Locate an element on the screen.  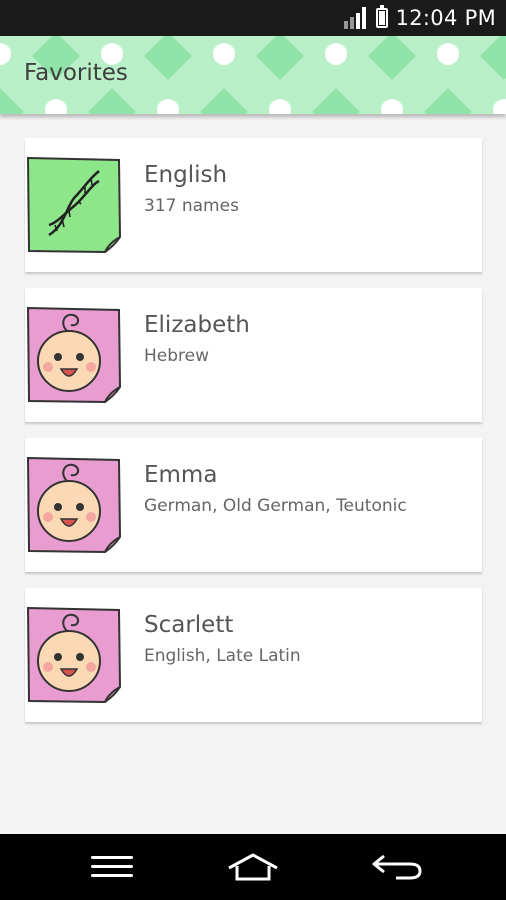
item-title: Scarlett is located at coordinates (189, 625).